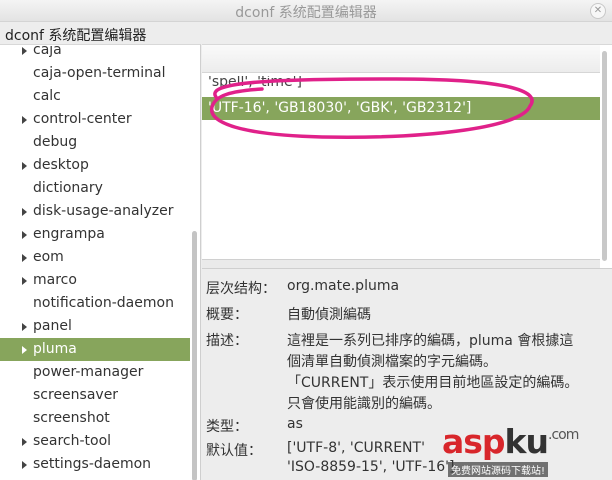 The image size is (612, 480). Describe the element at coordinates (95, 96) in the screenshot. I see `tree-item-calc: calc` at that location.